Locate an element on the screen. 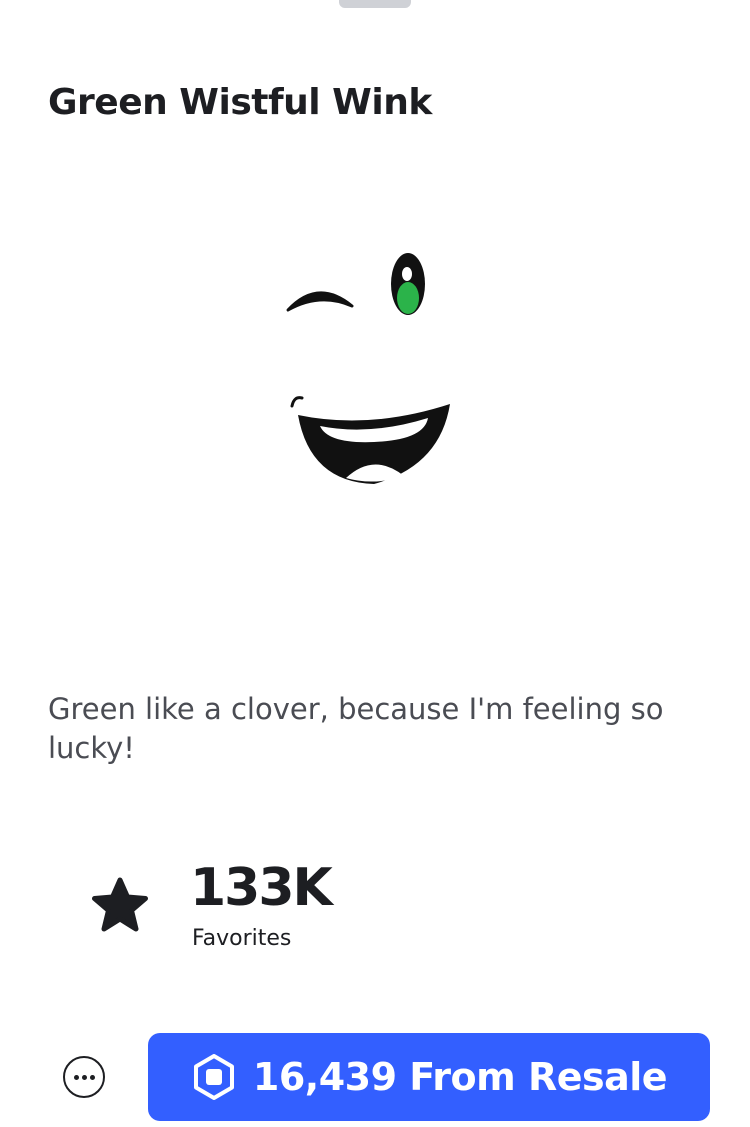 The width and height of the screenshot is (750, 1127). robux-icon is located at coordinates (213, 1077).